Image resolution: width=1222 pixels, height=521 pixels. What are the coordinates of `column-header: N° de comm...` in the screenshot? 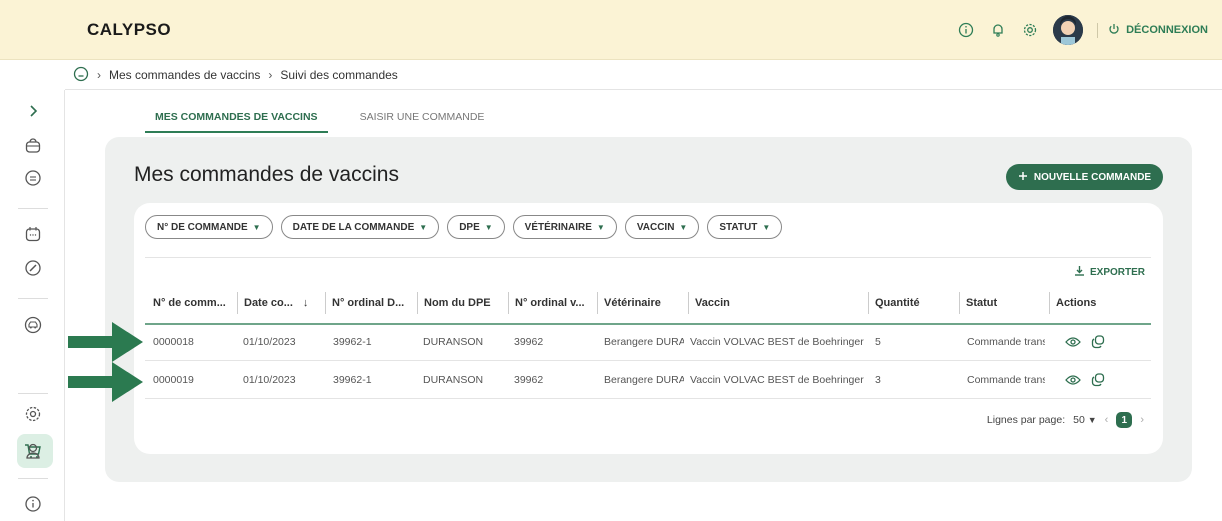 It's located at (196, 303).